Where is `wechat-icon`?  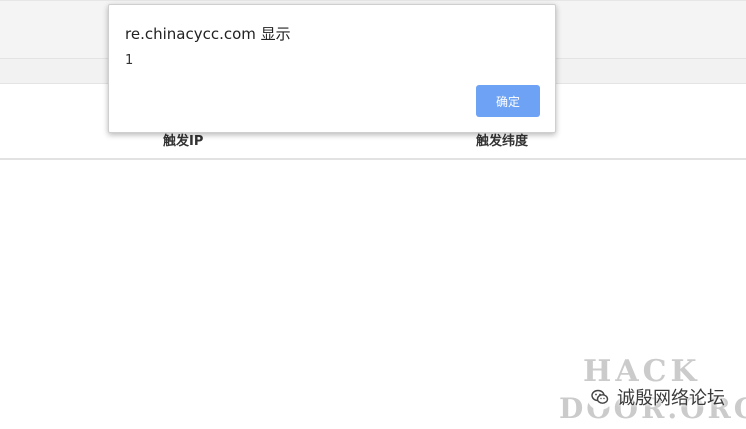
wechat-icon is located at coordinates (600, 397).